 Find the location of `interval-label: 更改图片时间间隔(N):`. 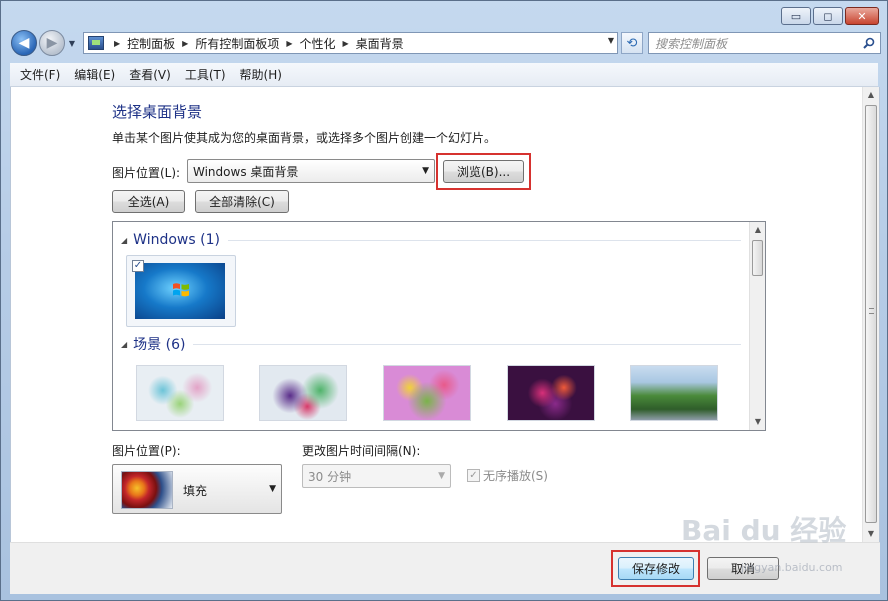

interval-label: 更改图片时间间隔(N): is located at coordinates (361, 451).